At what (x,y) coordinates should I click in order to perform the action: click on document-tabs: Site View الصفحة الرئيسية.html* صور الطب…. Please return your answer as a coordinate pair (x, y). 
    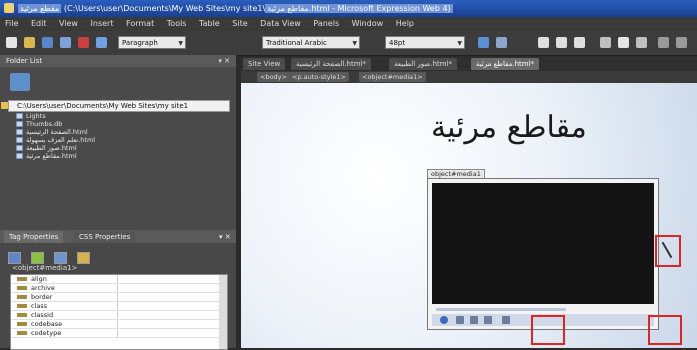
    Looking at the image, I should click on (469, 64).